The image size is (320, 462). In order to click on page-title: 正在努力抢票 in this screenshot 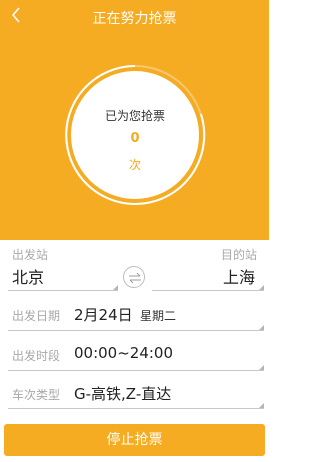, I will do `click(134, 19)`.